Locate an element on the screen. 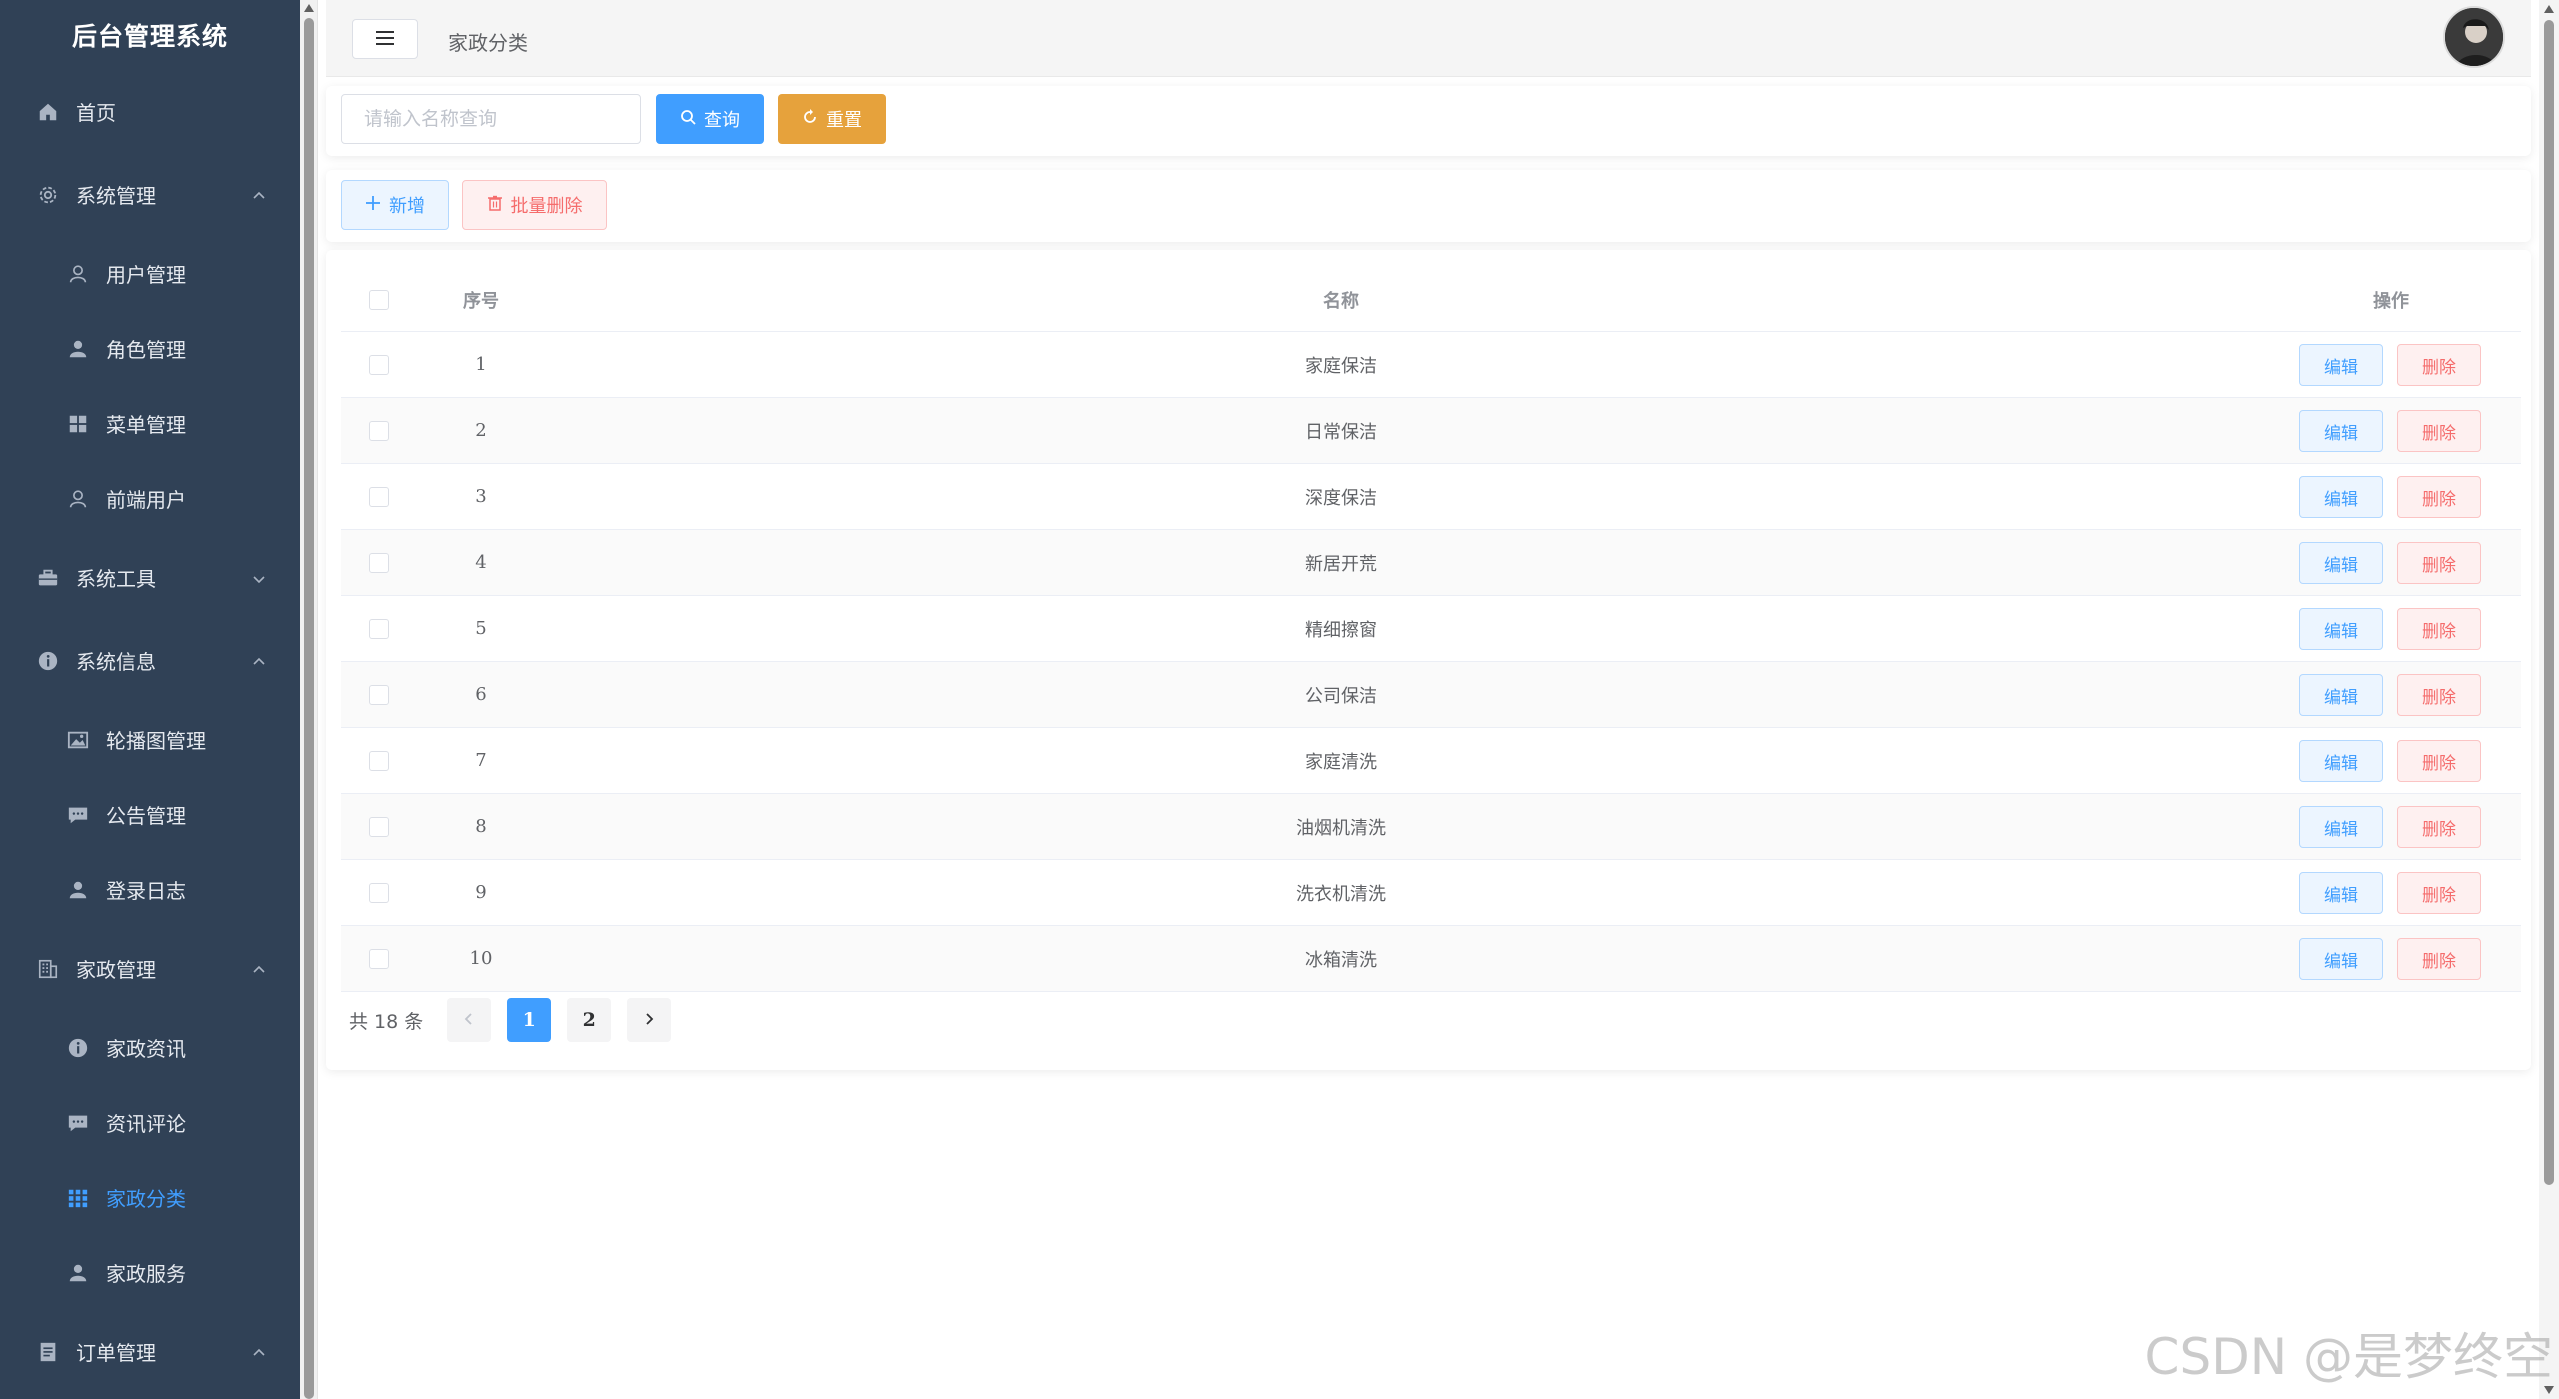 This screenshot has height=1399, width=2559. watermark: CSDN @是梦终空 is located at coordinates (2348, 1357).